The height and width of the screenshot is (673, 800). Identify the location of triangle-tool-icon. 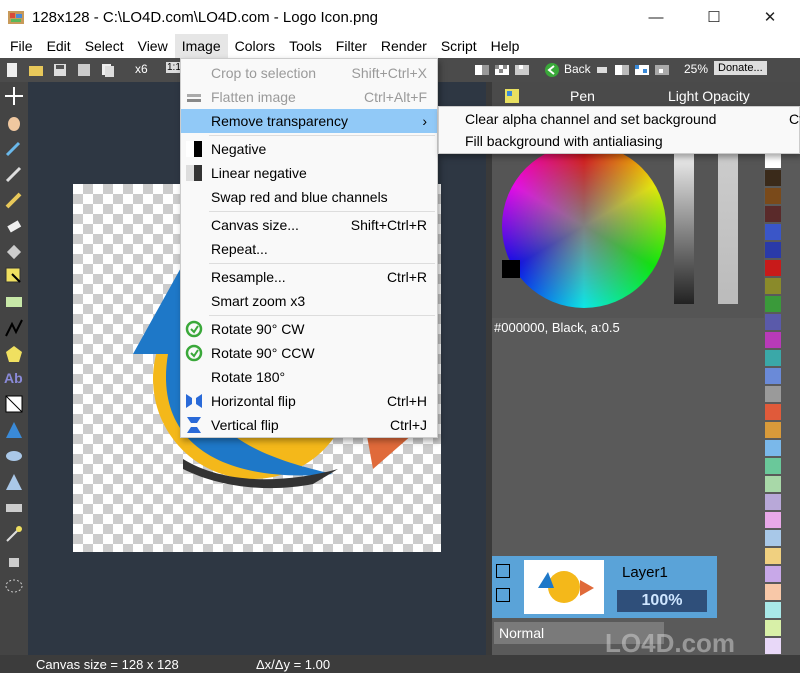
(14, 482).